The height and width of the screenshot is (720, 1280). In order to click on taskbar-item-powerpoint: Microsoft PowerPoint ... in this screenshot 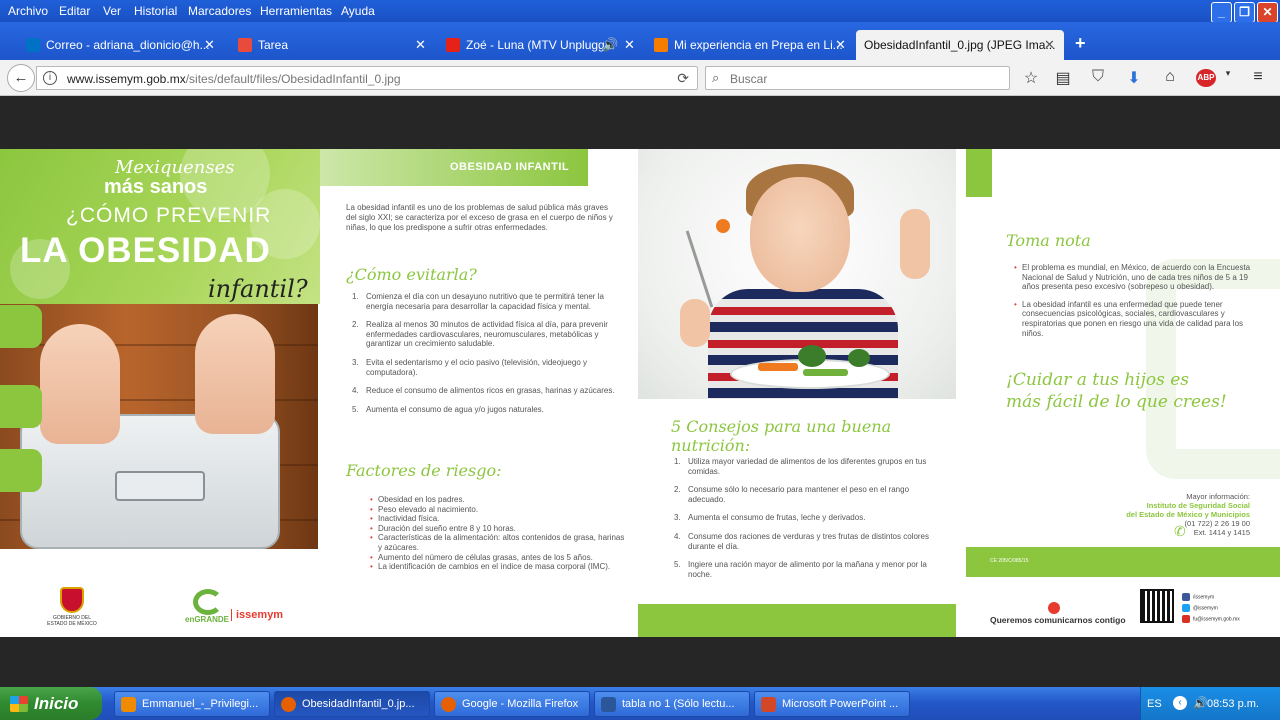, I will do `click(832, 704)`.